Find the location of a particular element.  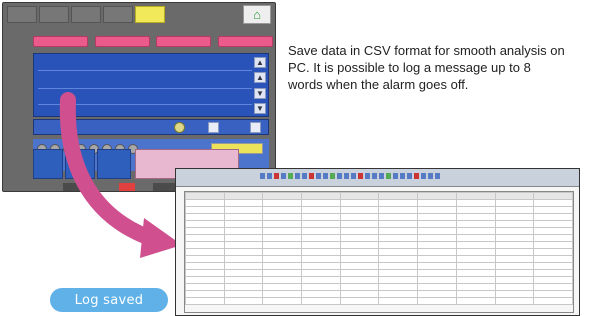

spreadsheet-titlebar is located at coordinates (377, 178).